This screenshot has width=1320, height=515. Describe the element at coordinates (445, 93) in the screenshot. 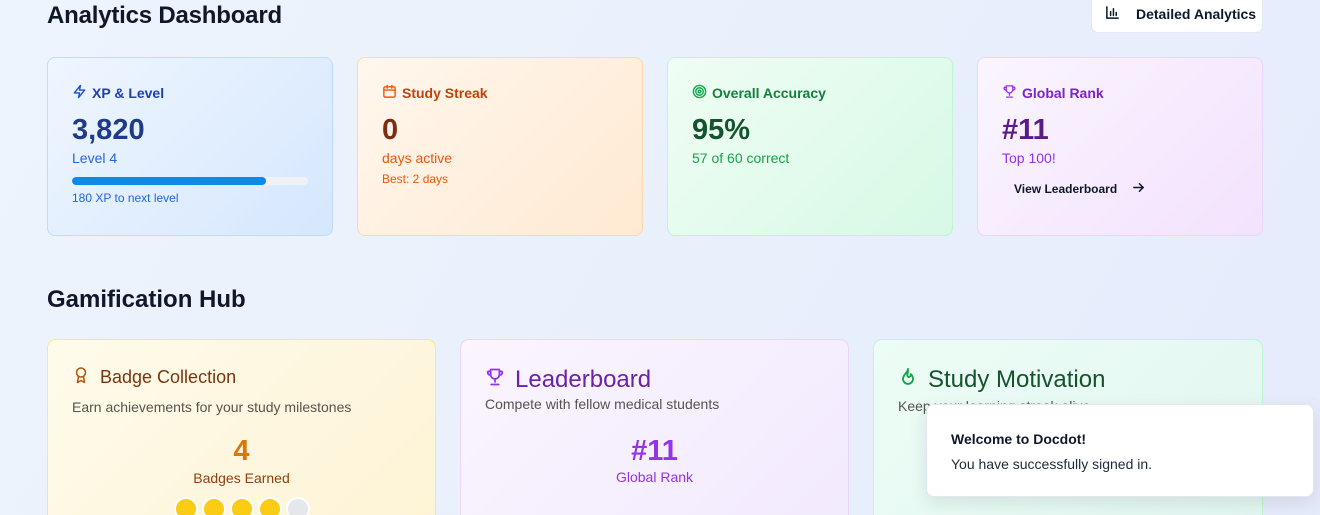

I see `streak-label: Study Streak` at that location.